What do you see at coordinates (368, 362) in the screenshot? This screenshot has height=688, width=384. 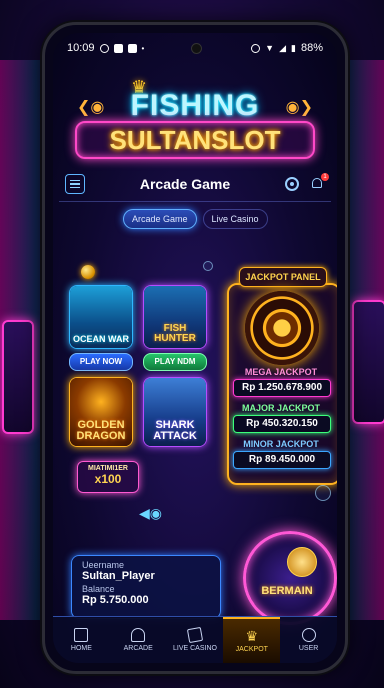 I see `arcade-machine-right` at bounding box center [368, 362].